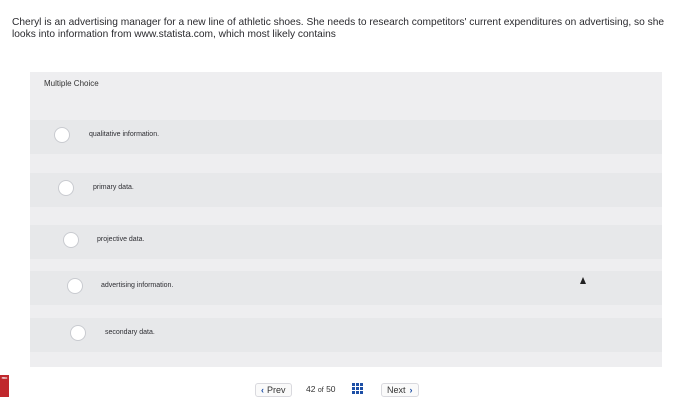 This screenshot has height=400, width=700. I want to click on prev-button: ‹ Prev, so click(273, 390).